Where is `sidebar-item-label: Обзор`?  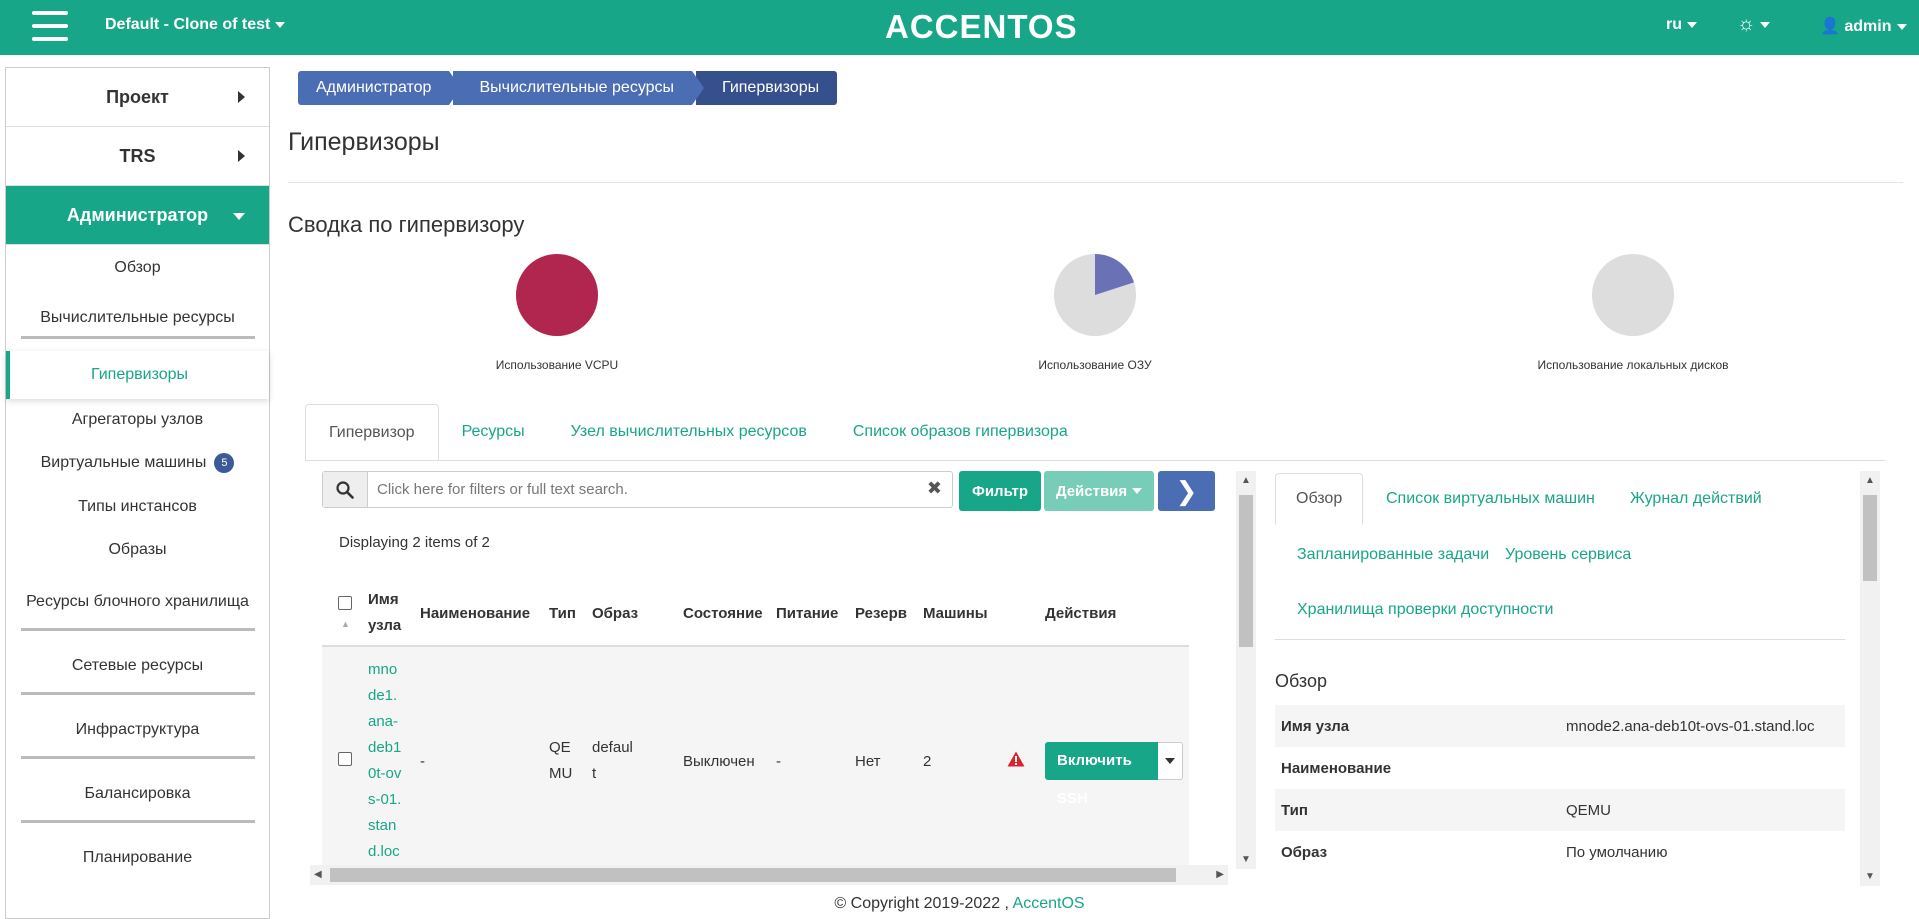 sidebar-item-label: Обзор is located at coordinates (137, 267).